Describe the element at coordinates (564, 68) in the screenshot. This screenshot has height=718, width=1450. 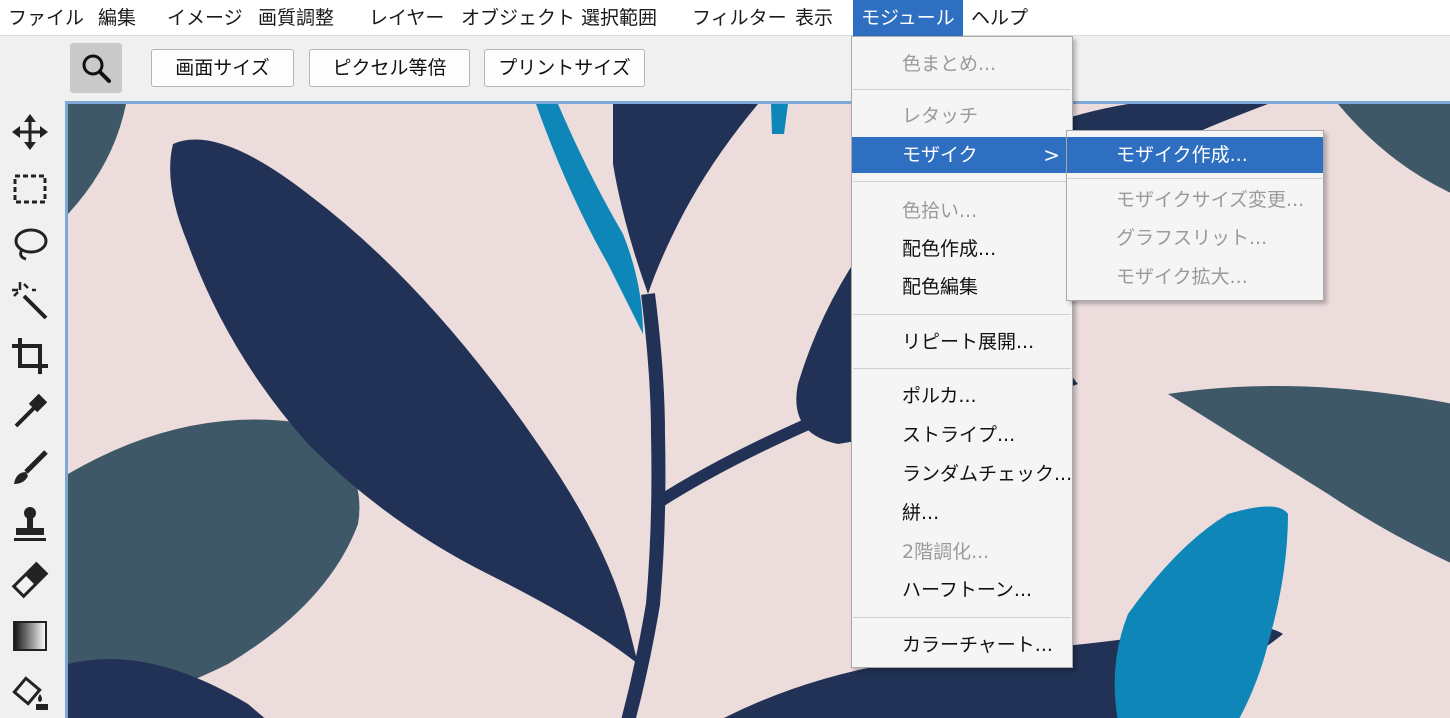
I see `print-size-button: プリントサイズ` at that location.